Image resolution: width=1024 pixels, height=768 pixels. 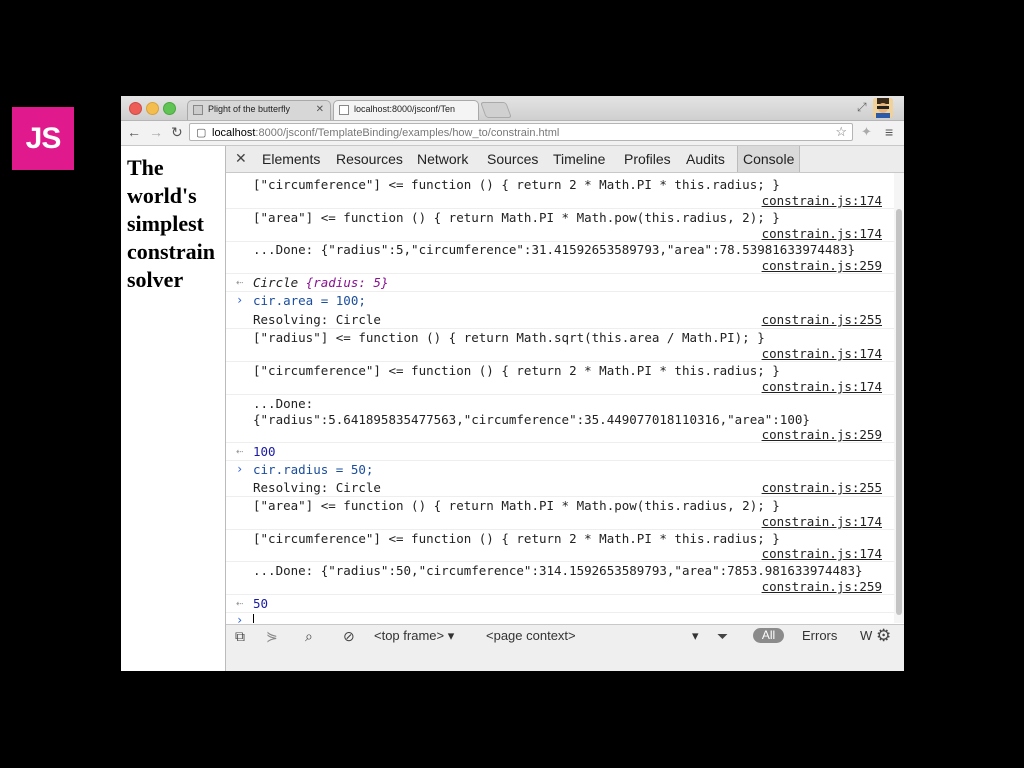 What do you see at coordinates (866, 635) in the screenshot?
I see `filter-warnings-button: W` at bounding box center [866, 635].